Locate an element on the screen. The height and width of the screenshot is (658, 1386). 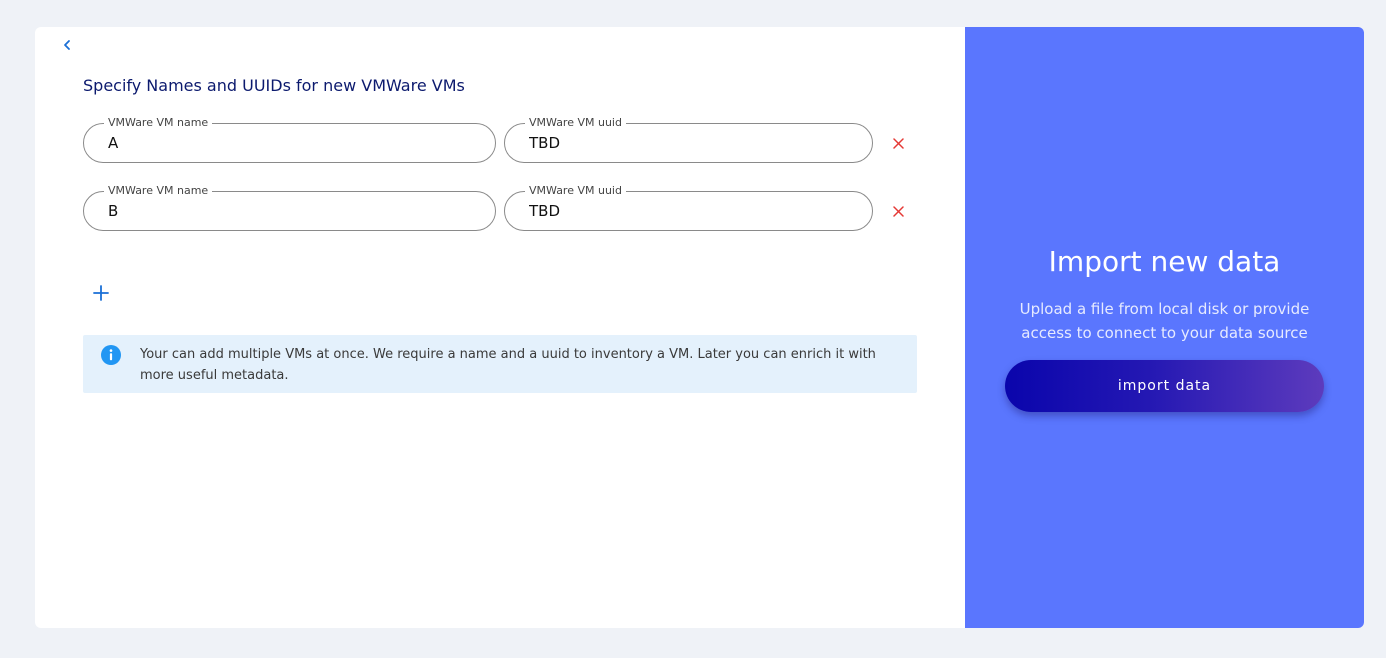
import-title: Import new data is located at coordinates (1164, 261).